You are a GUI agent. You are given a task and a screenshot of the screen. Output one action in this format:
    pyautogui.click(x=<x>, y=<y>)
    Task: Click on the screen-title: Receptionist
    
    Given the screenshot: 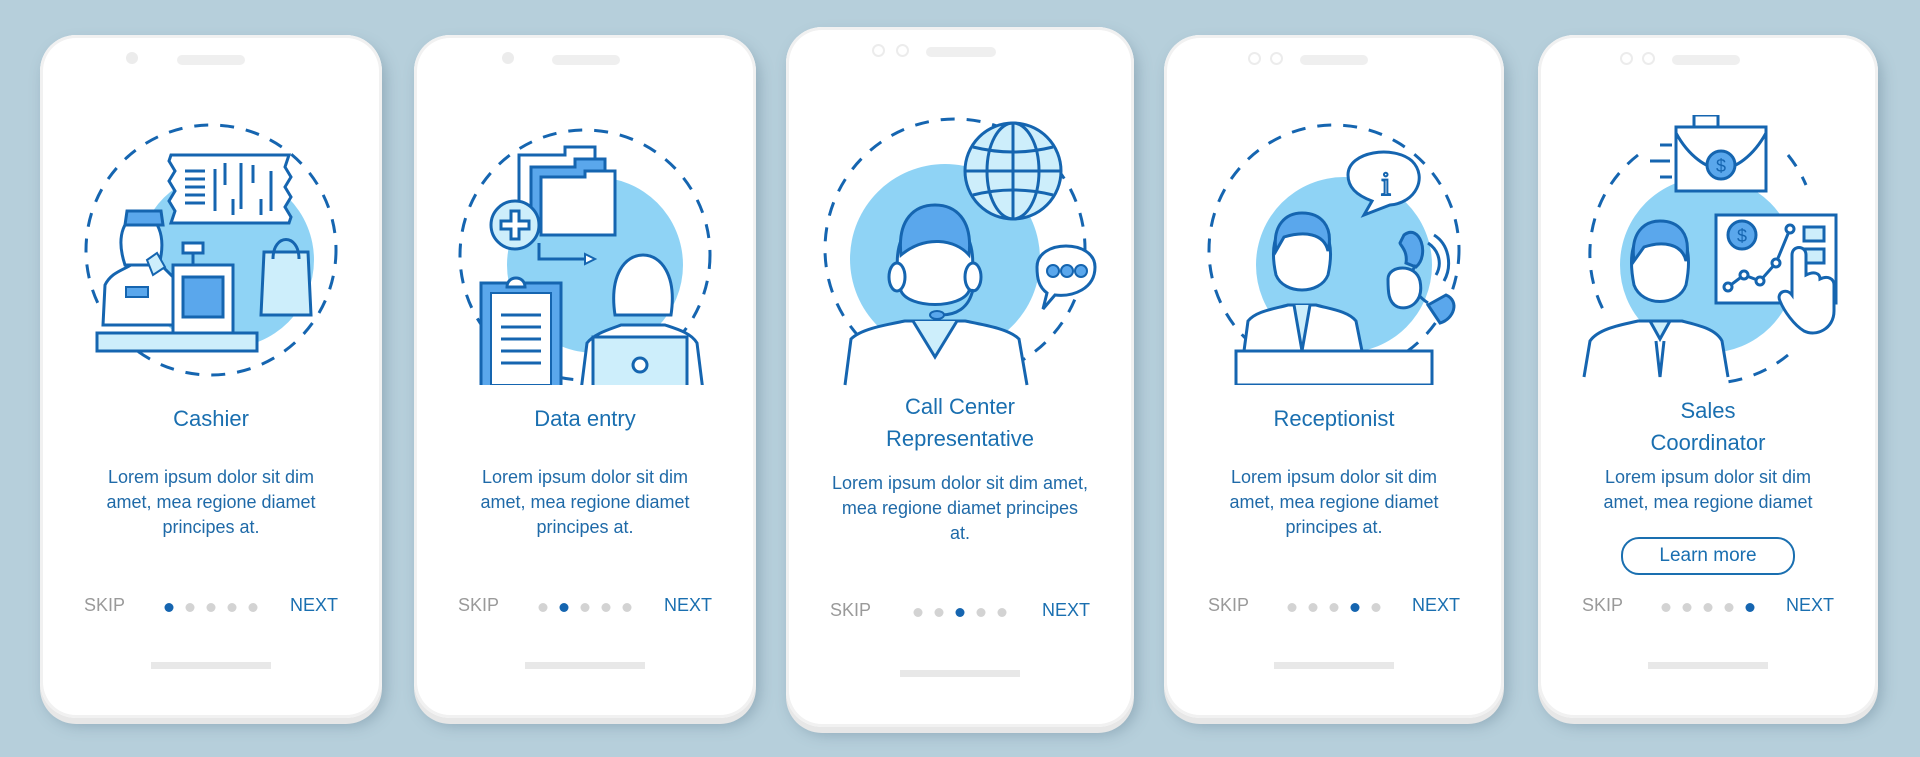 What is the action you would take?
    pyautogui.click(x=1334, y=418)
    